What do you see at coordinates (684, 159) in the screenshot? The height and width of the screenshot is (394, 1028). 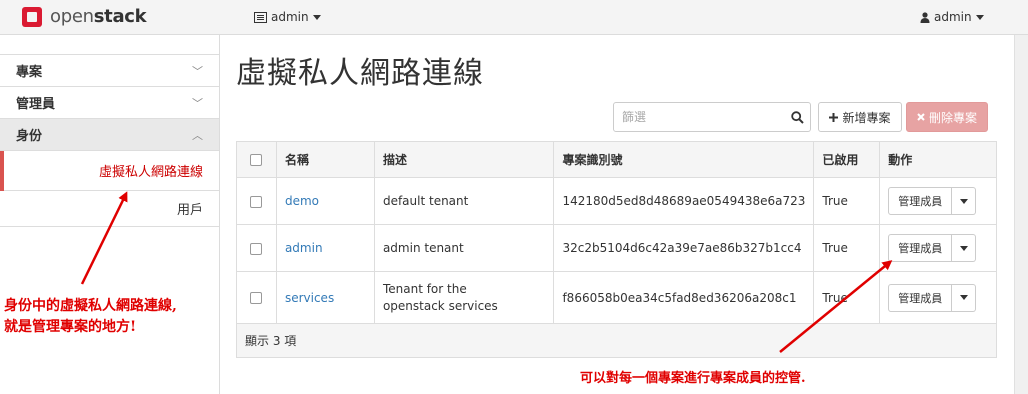 I see `column-header-project-id: 專案識別號` at bounding box center [684, 159].